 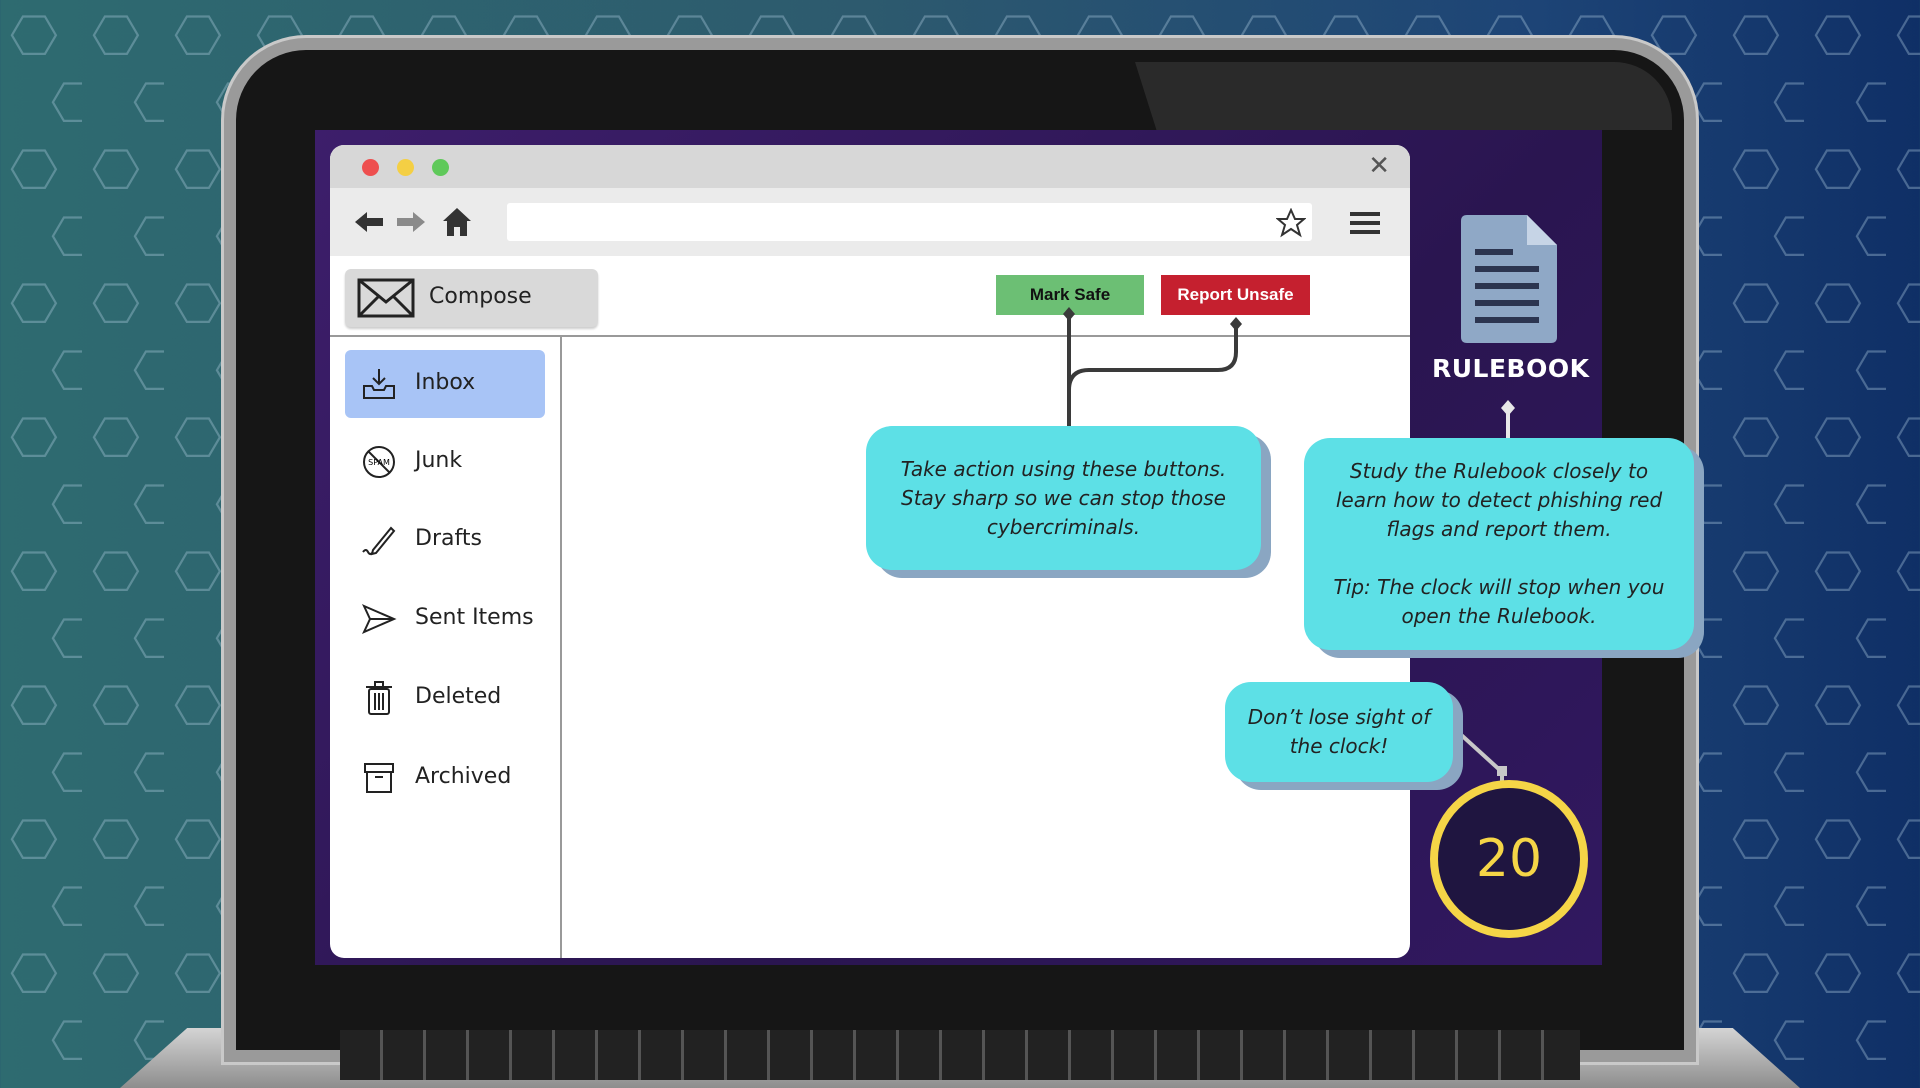 I want to click on folder-label: Drafts, so click(x=448, y=538).